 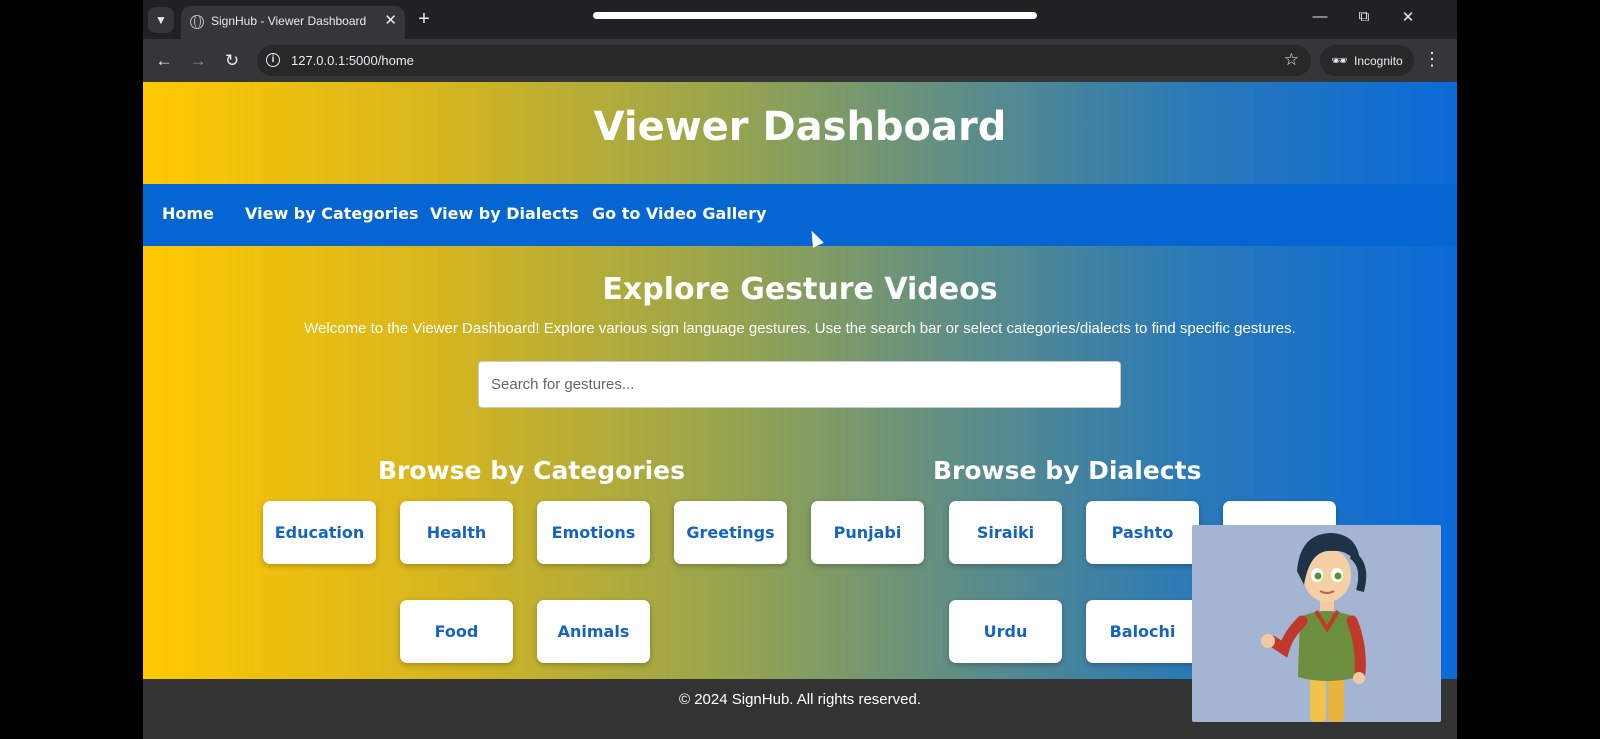 I want to click on close-icon: ✕, so click(x=1408, y=17).